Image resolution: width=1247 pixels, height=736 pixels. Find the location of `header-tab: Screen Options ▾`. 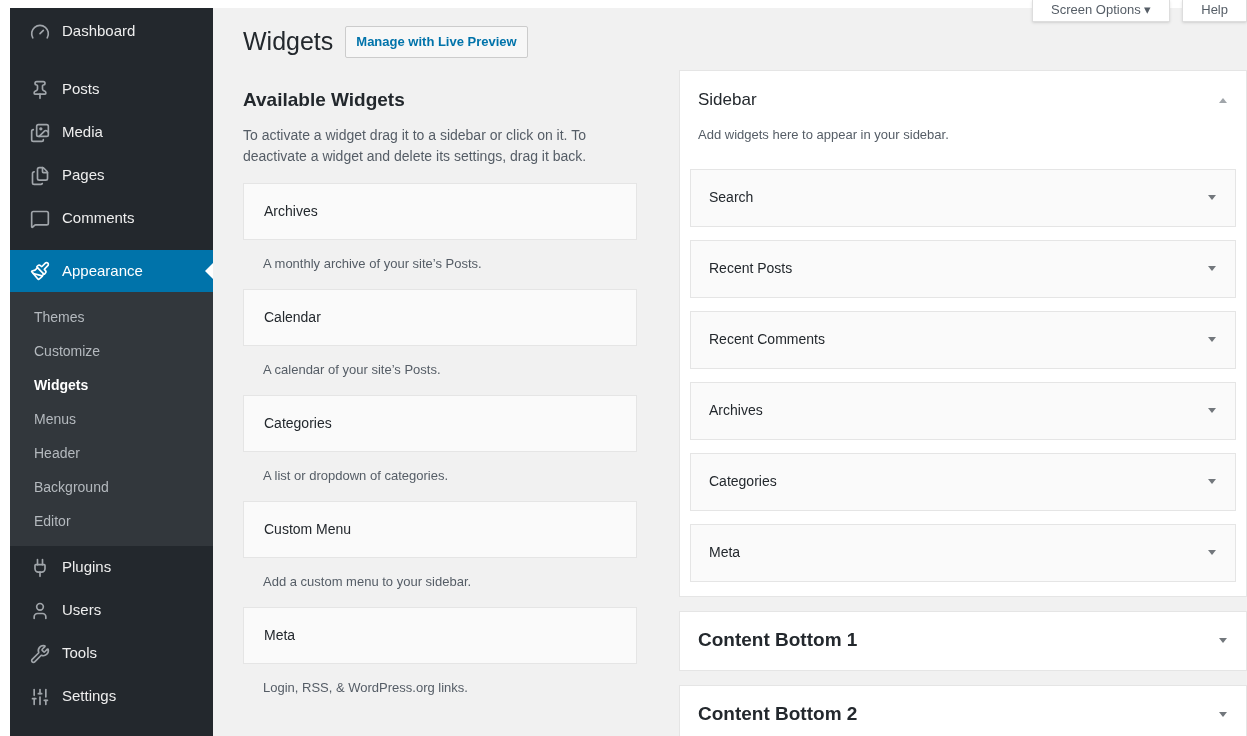

header-tab: Screen Options ▾ is located at coordinates (1101, 11).